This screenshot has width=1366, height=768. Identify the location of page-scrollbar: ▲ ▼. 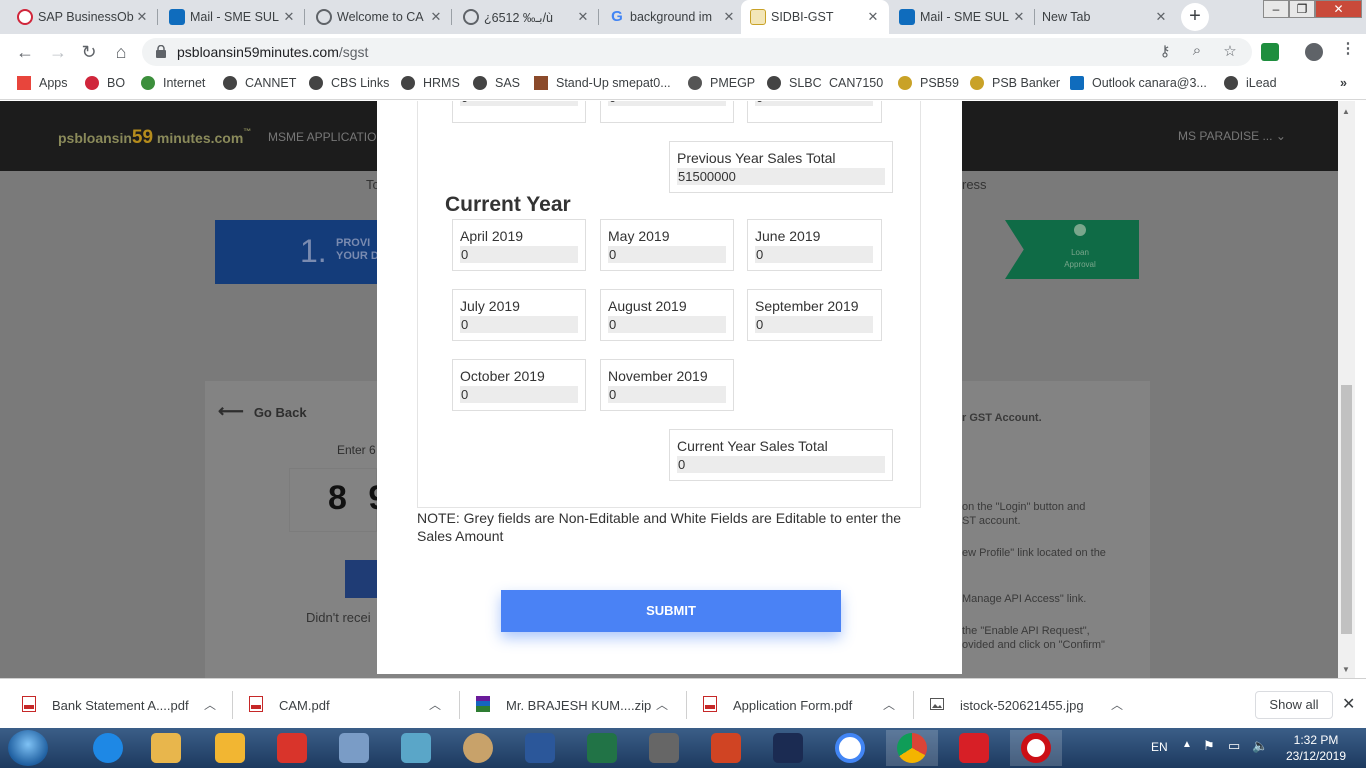
(1346, 389).